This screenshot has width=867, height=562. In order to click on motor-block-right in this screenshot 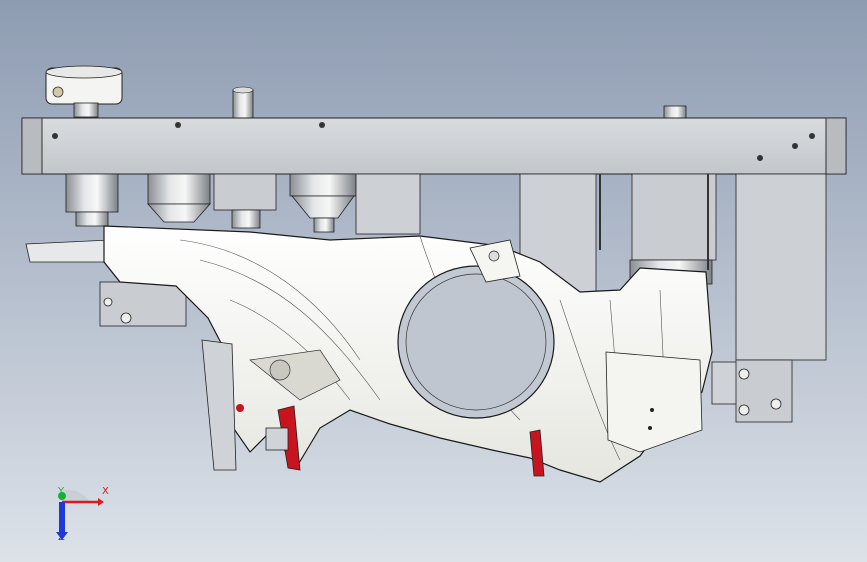, I will do `click(781, 280)`.